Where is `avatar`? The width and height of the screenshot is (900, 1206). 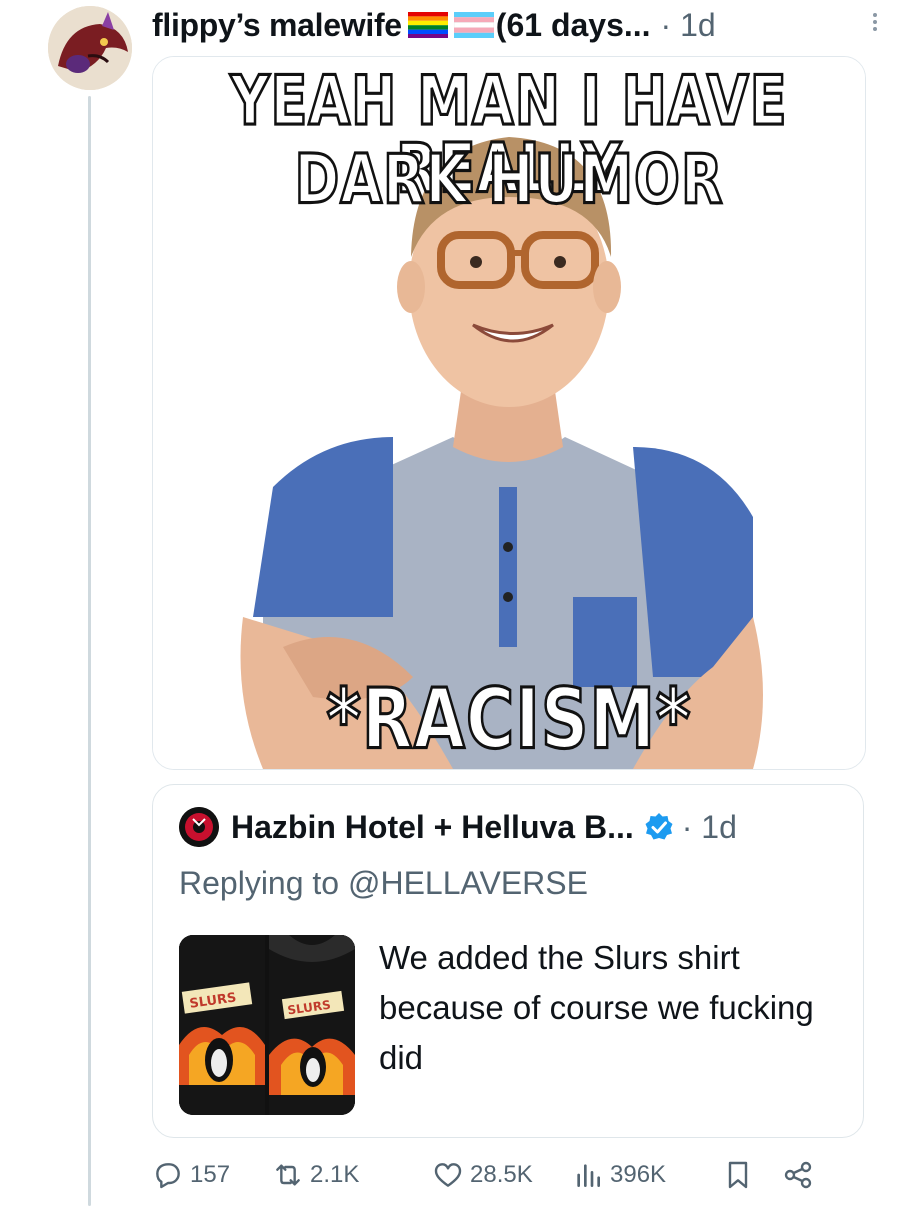
avatar is located at coordinates (90, 48).